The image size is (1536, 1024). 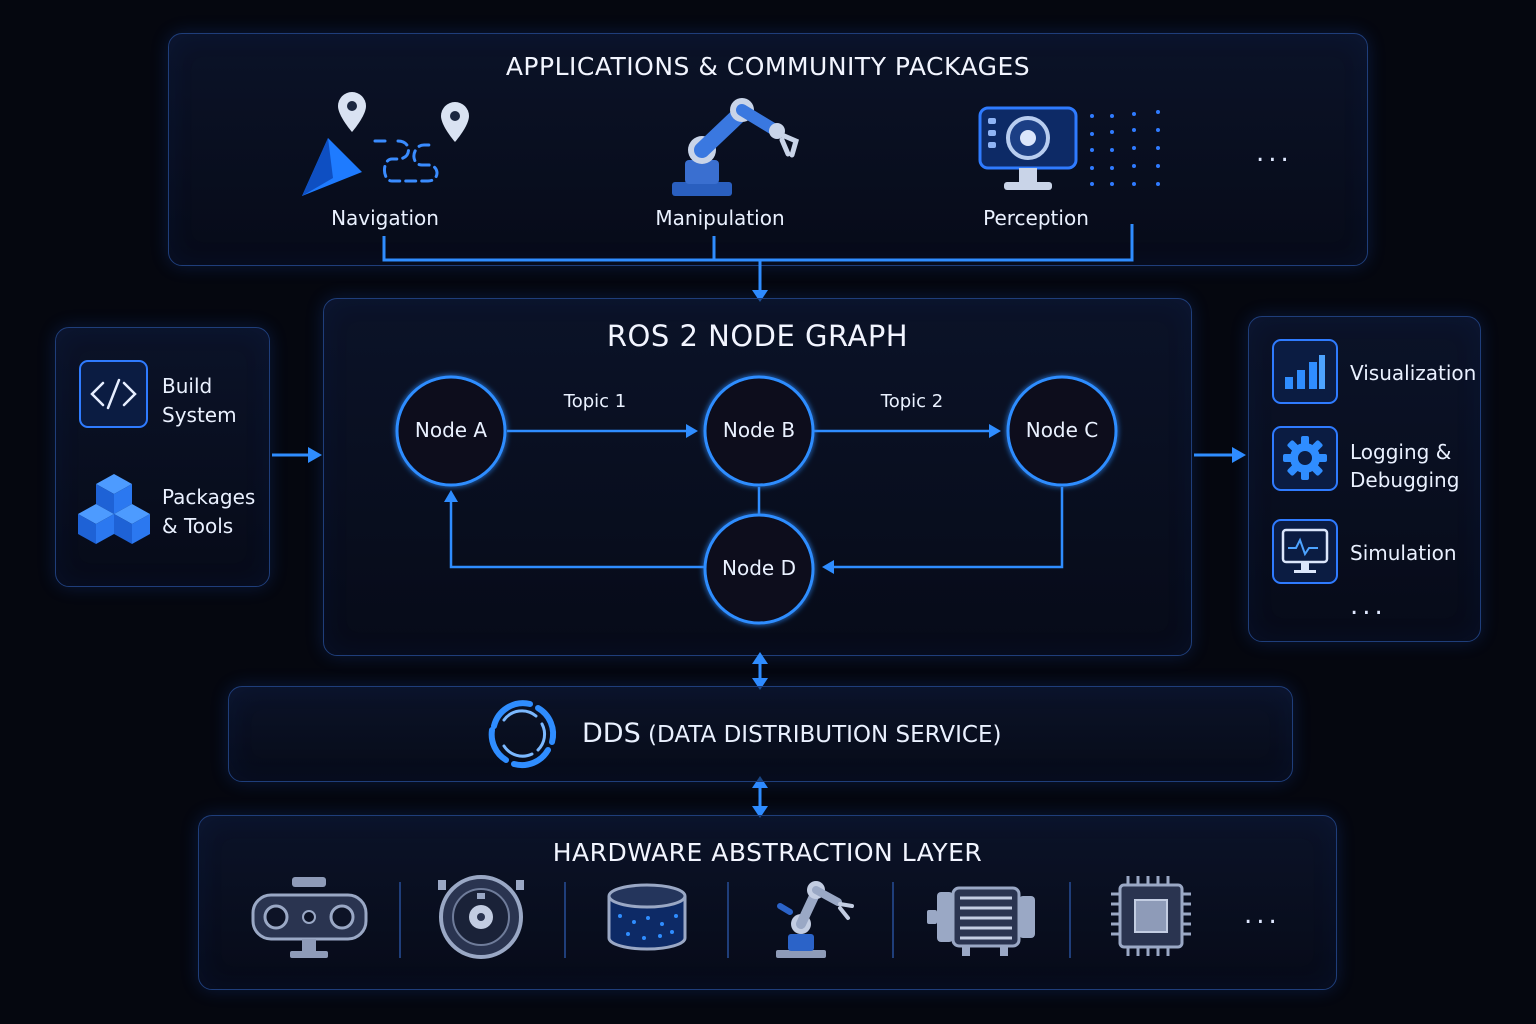 I want to click on node-d-label: Node D, so click(x=759, y=568).